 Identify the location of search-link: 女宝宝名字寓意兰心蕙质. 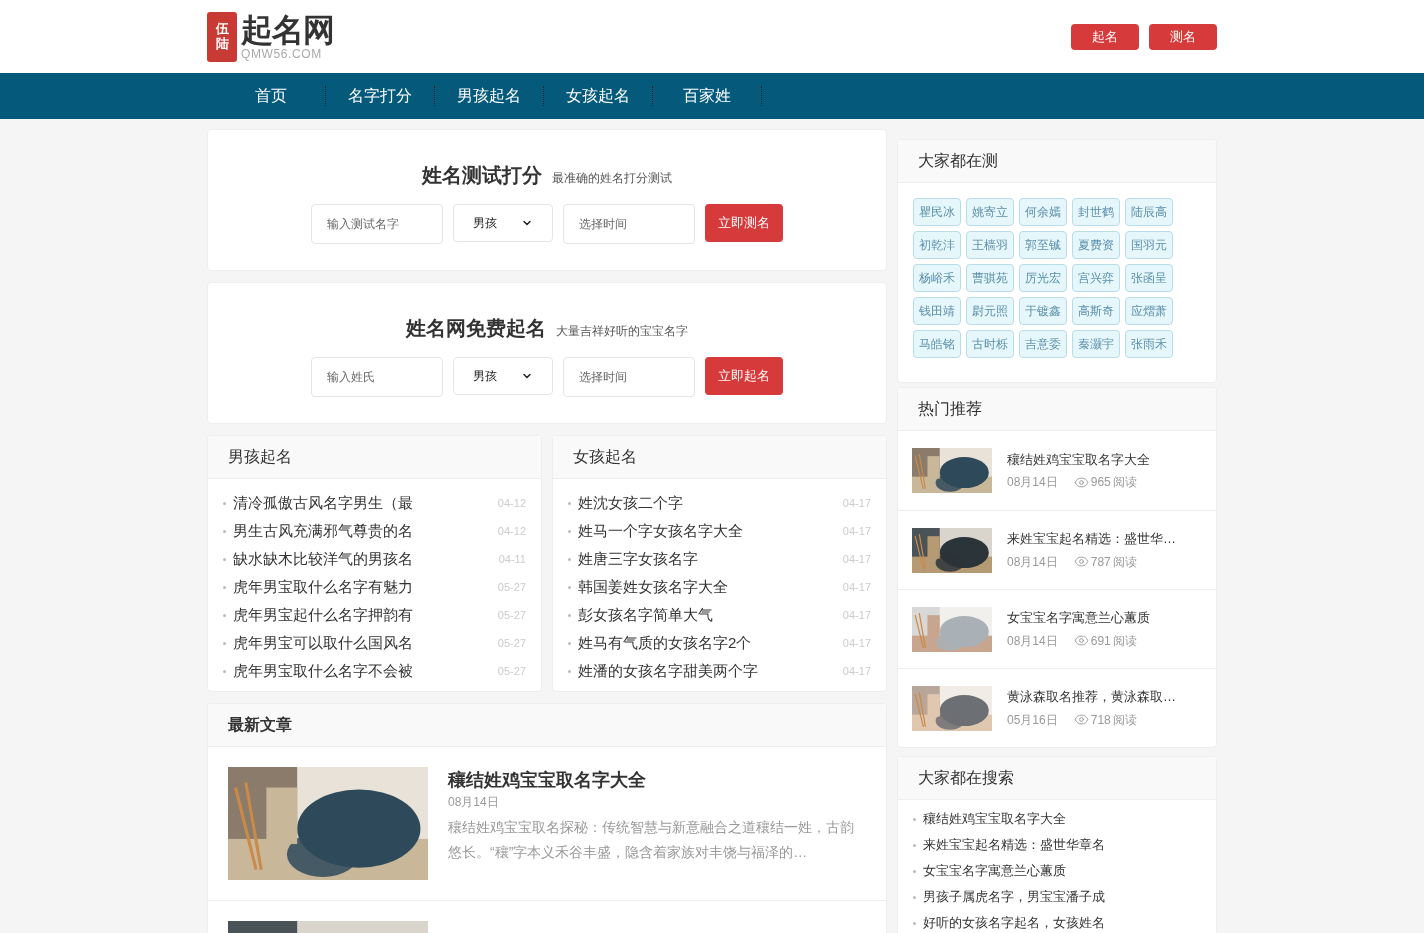
(994, 871).